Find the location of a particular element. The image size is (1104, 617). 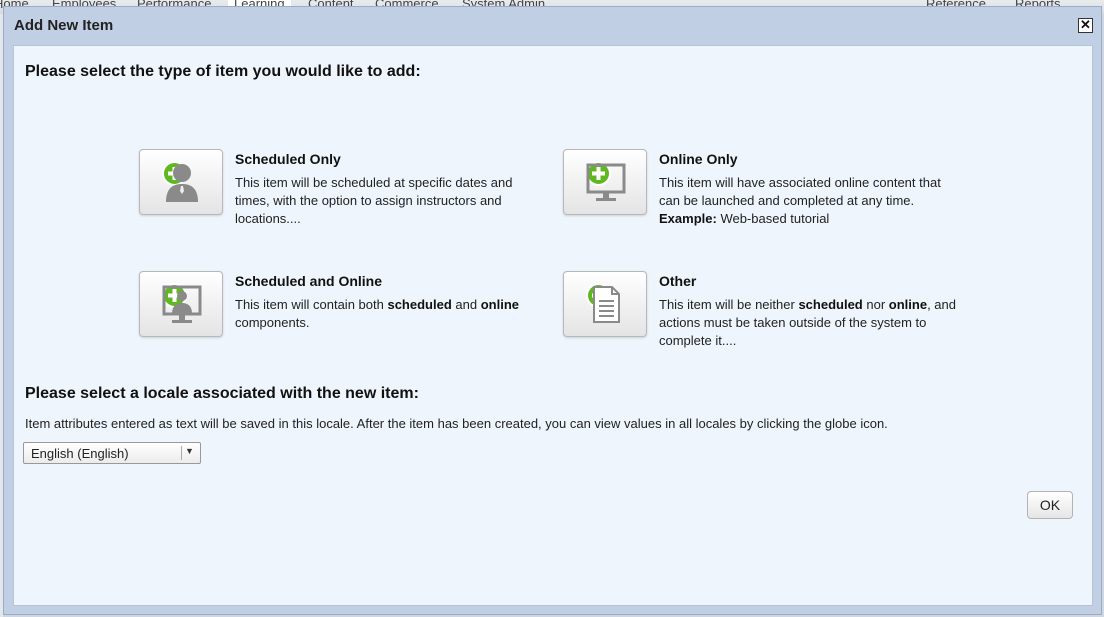

locale-select: English (English) ▼ is located at coordinates (112, 453).